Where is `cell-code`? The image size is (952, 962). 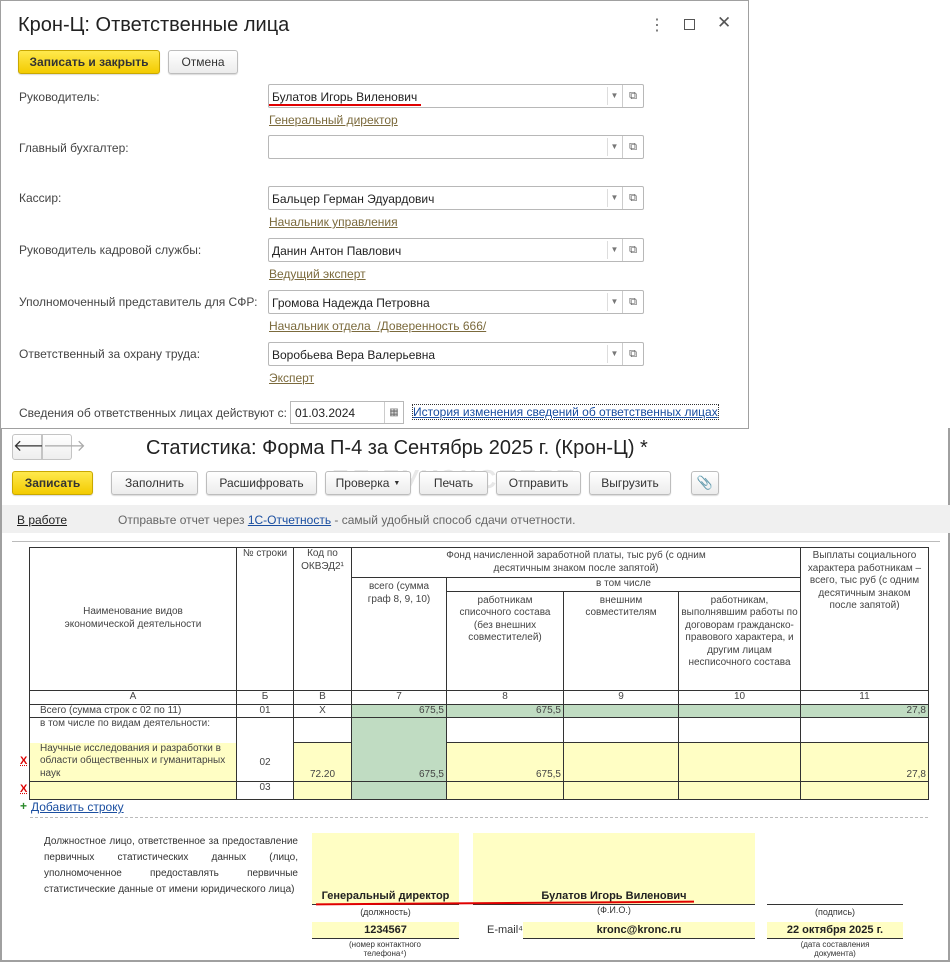 cell-code is located at coordinates (322, 790).